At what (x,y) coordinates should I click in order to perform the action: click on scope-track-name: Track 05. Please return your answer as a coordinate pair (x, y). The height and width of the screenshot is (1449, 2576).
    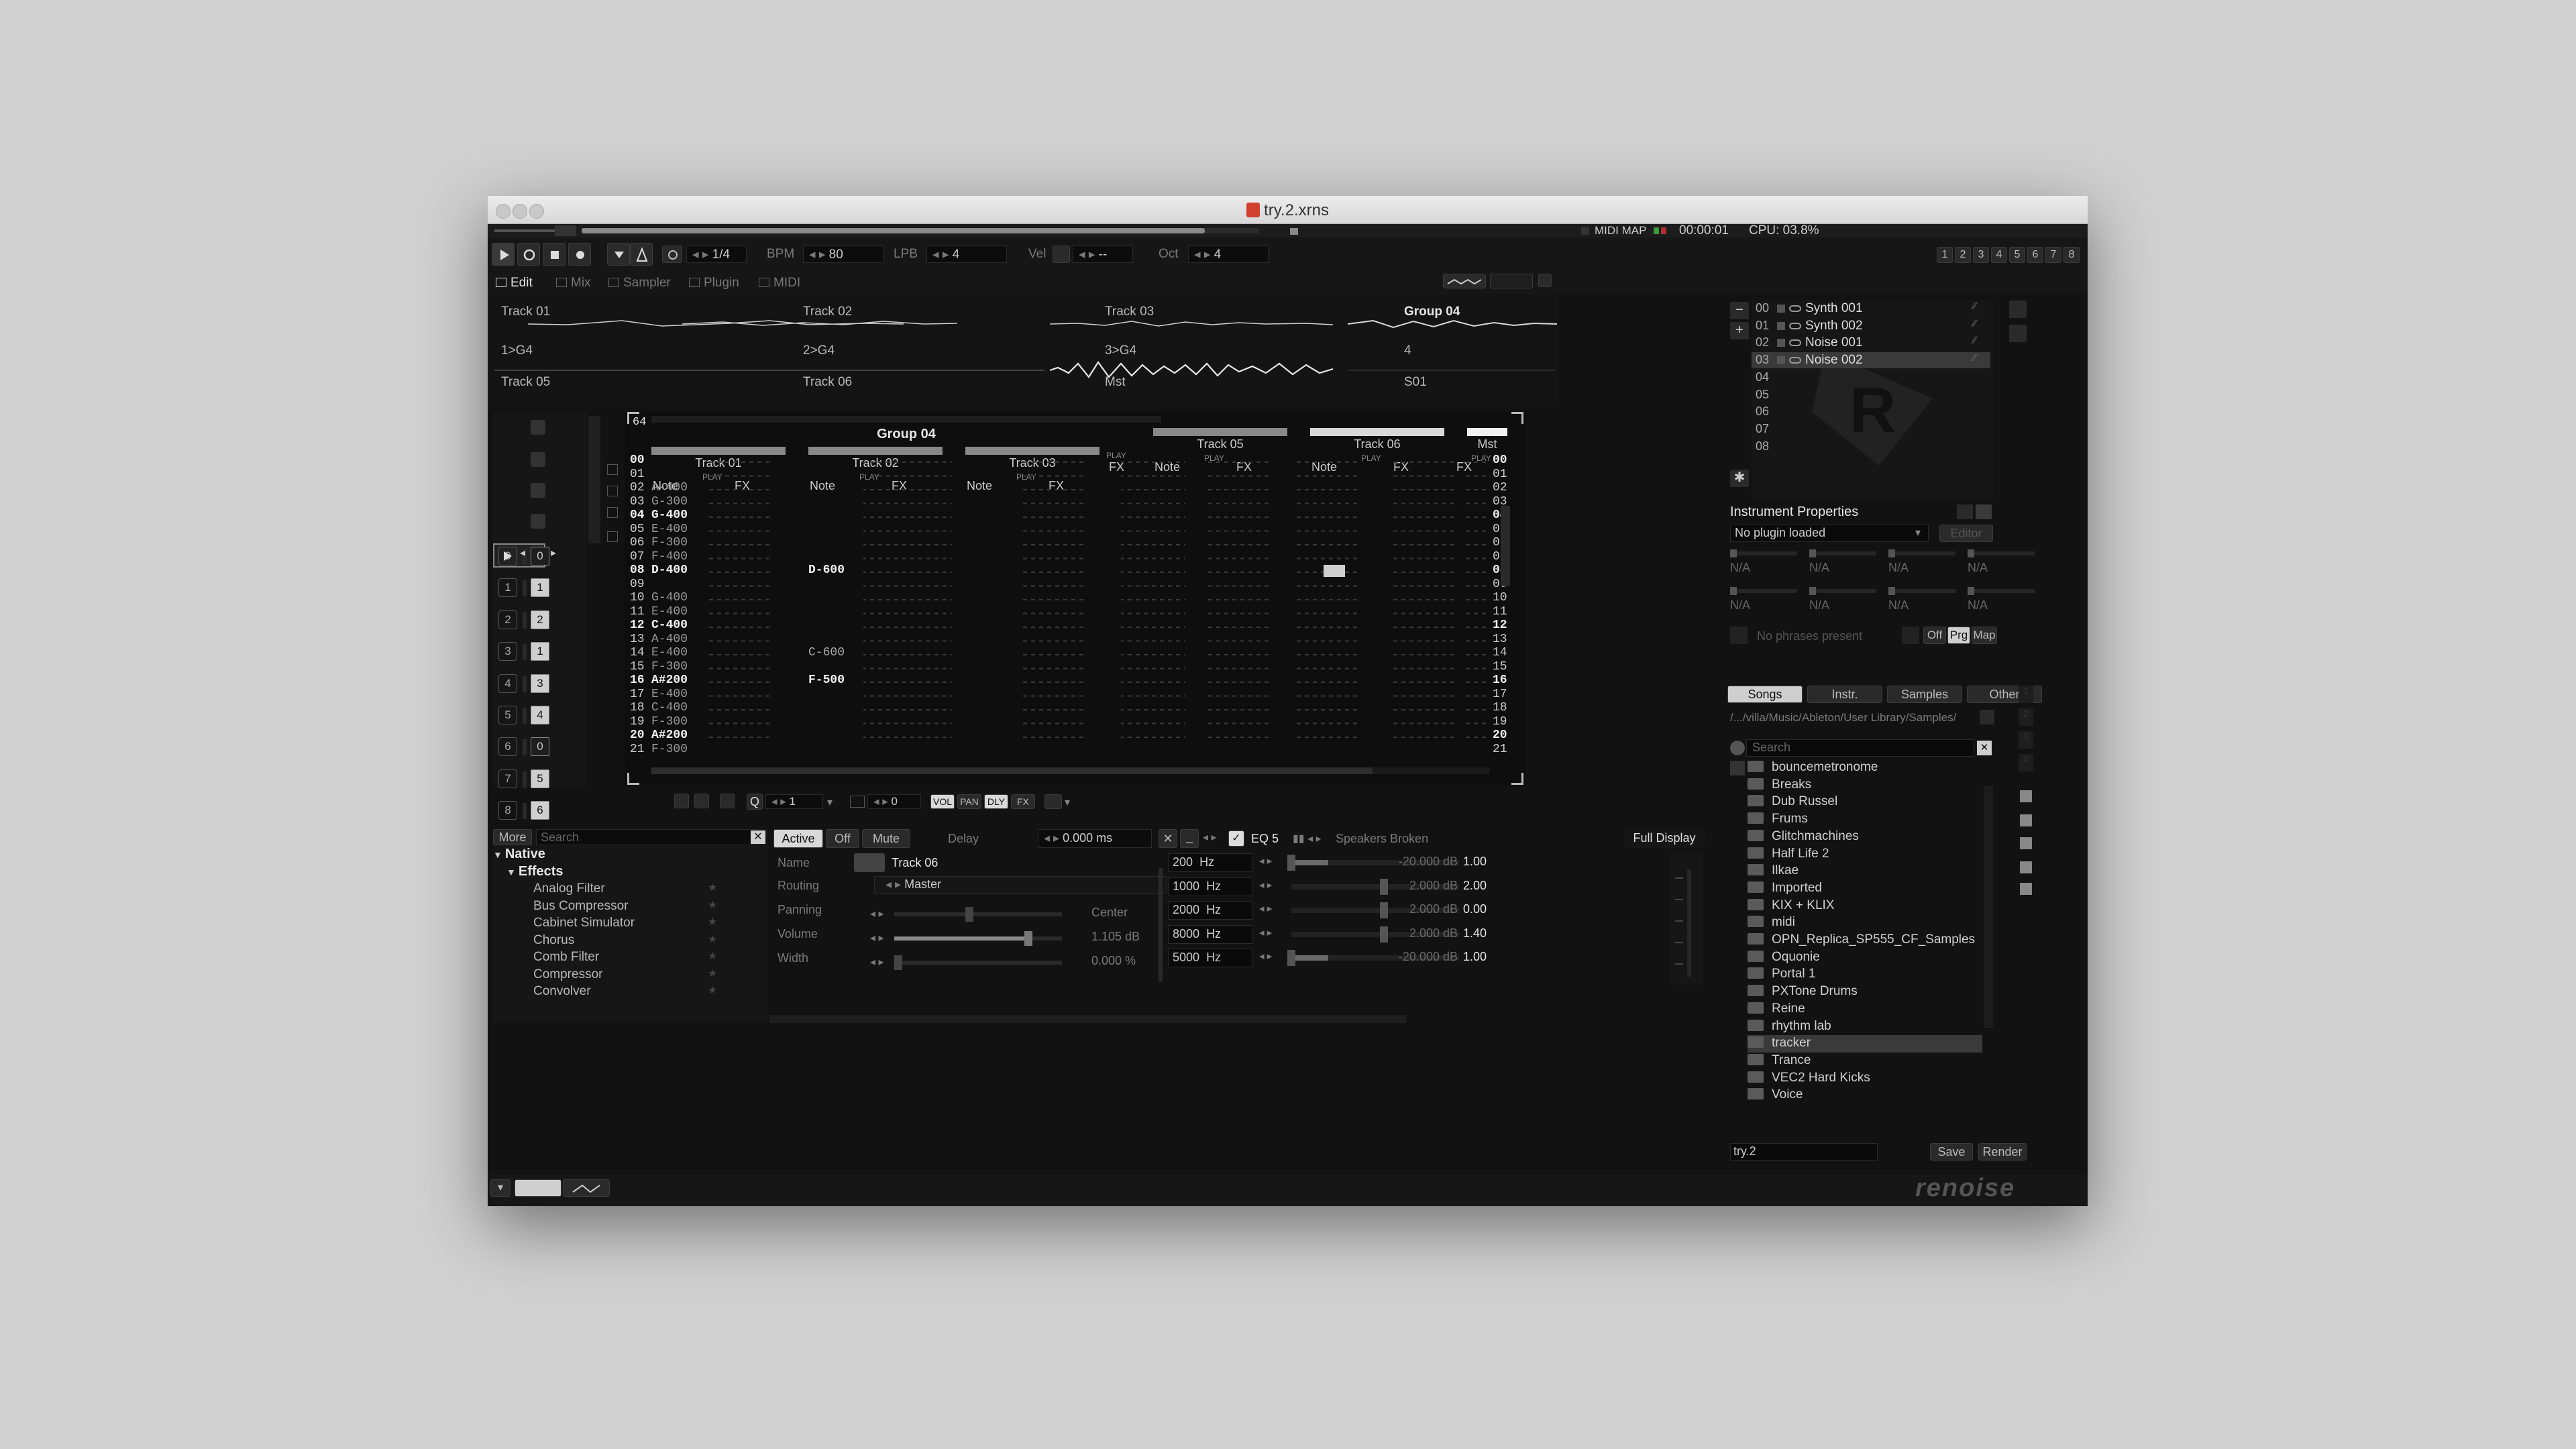
    Looking at the image, I should click on (525, 382).